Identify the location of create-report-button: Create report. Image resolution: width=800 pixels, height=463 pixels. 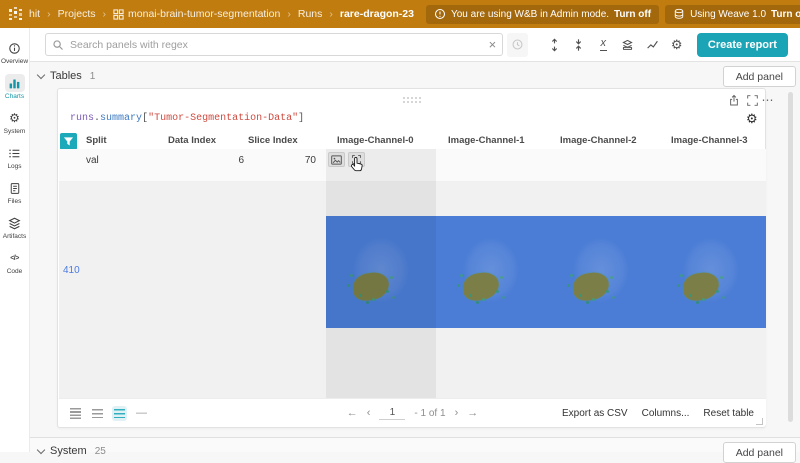
(742, 44).